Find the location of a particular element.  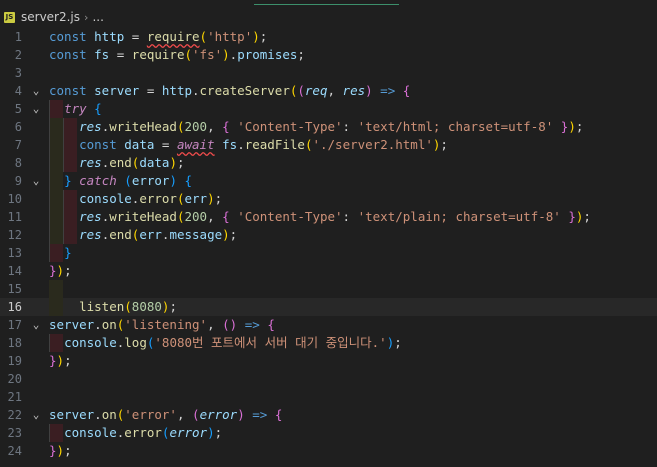

code-token: 'fs' is located at coordinates (207, 54).